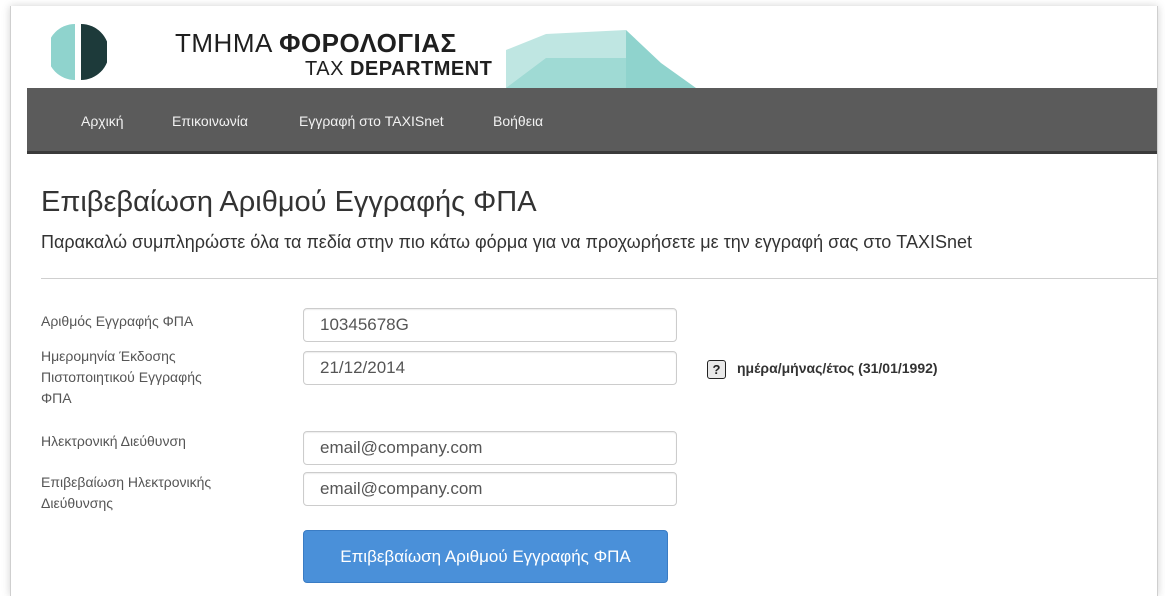  I want to click on nav-item-contact: Επικοινωνία, so click(210, 121).